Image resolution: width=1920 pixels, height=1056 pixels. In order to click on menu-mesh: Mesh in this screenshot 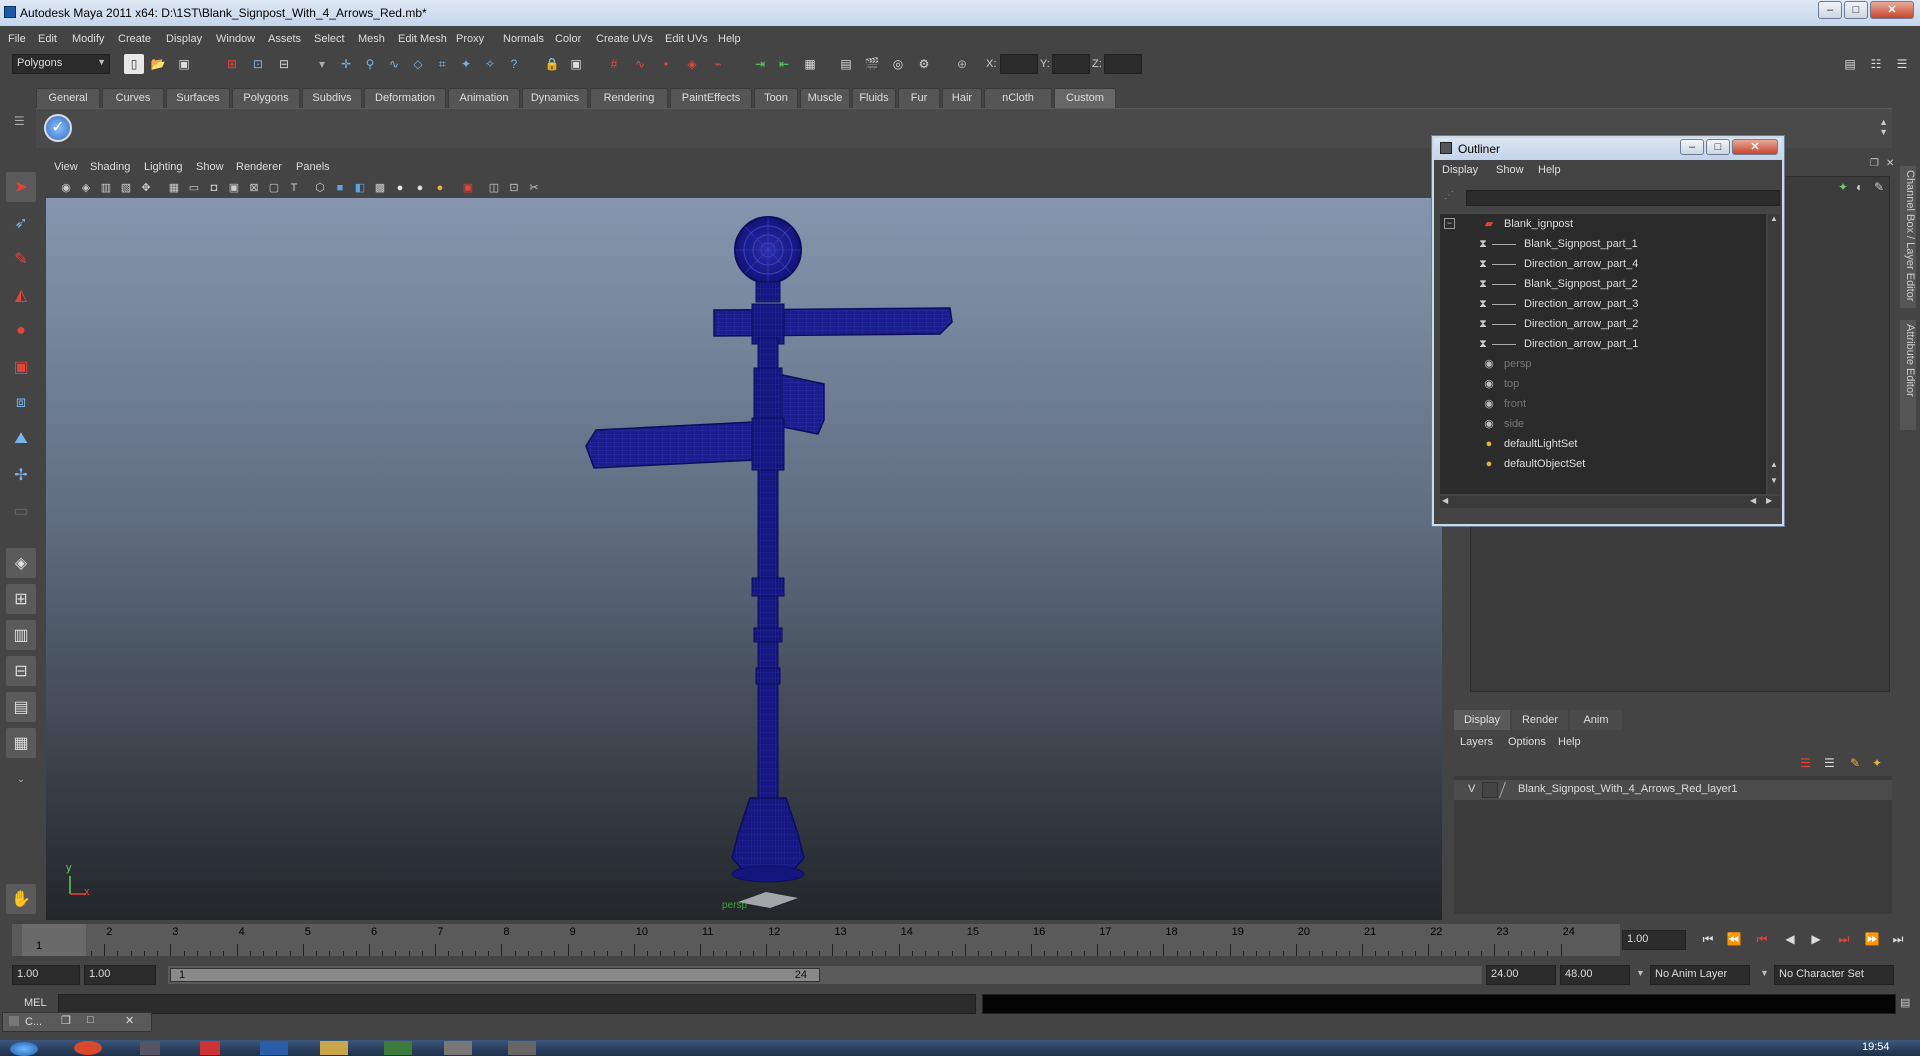, I will do `click(371, 39)`.